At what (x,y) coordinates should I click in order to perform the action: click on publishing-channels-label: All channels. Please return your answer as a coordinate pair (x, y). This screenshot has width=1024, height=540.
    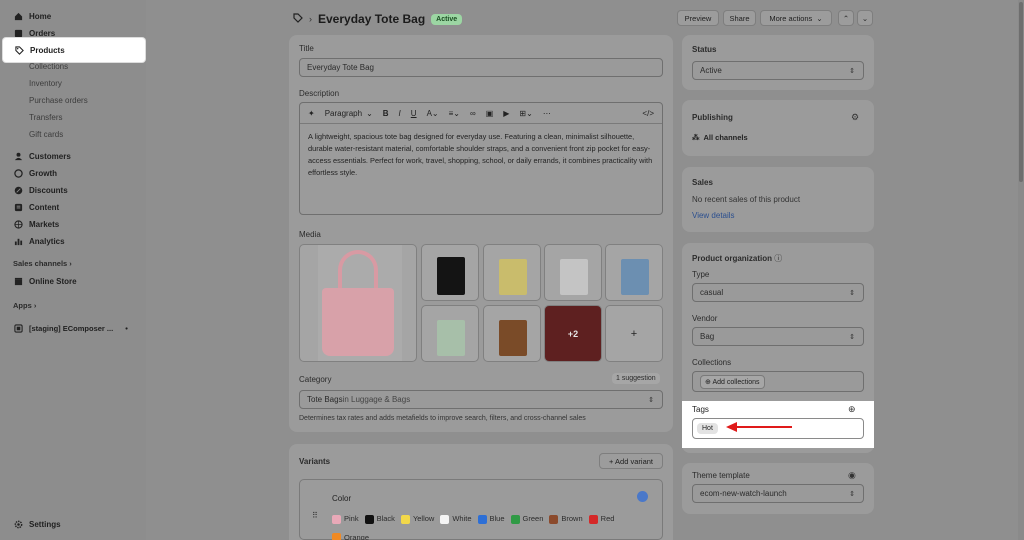
    Looking at the image, I should click on (725, 137).